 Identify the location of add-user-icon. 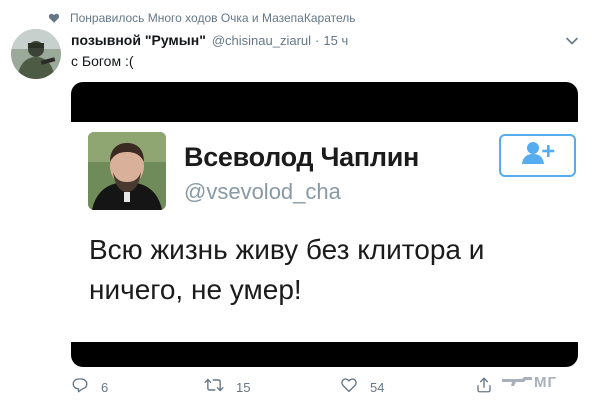
(538, 155).